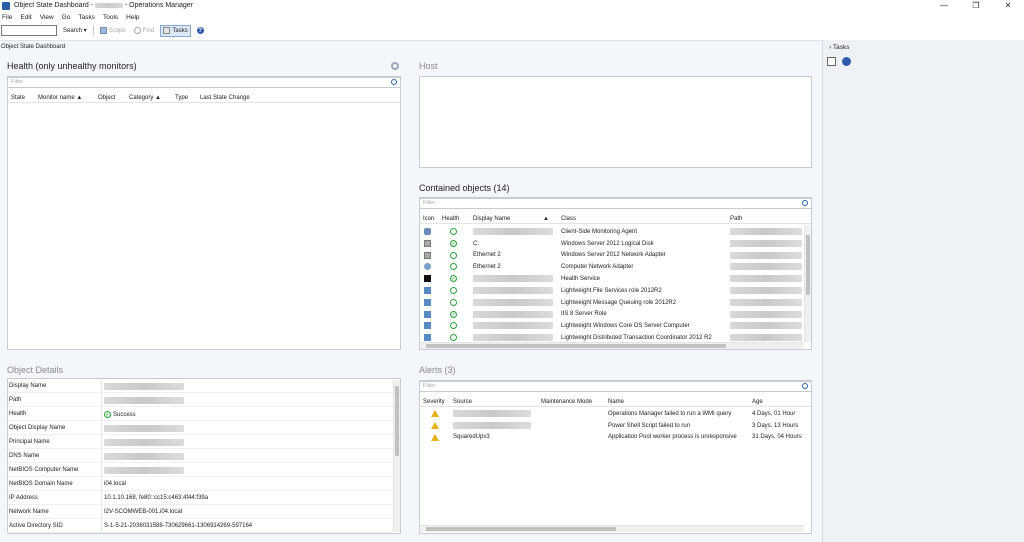  I want to click on table-row: Lightweight Message Queuing role 2012R2, so click(612, 303).